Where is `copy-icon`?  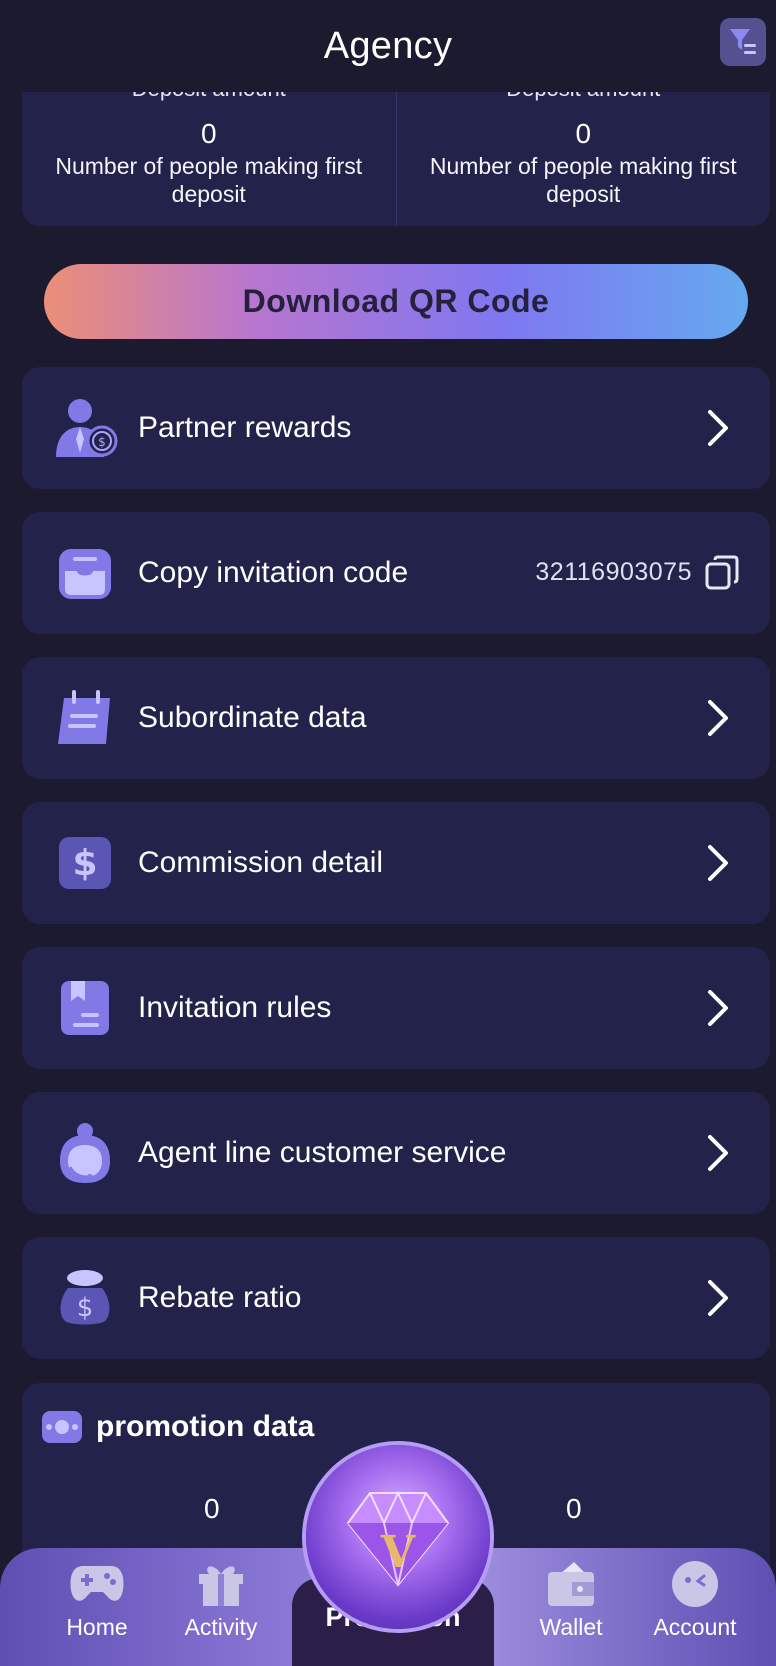 copy-icon is located at coordinates (722, 573).